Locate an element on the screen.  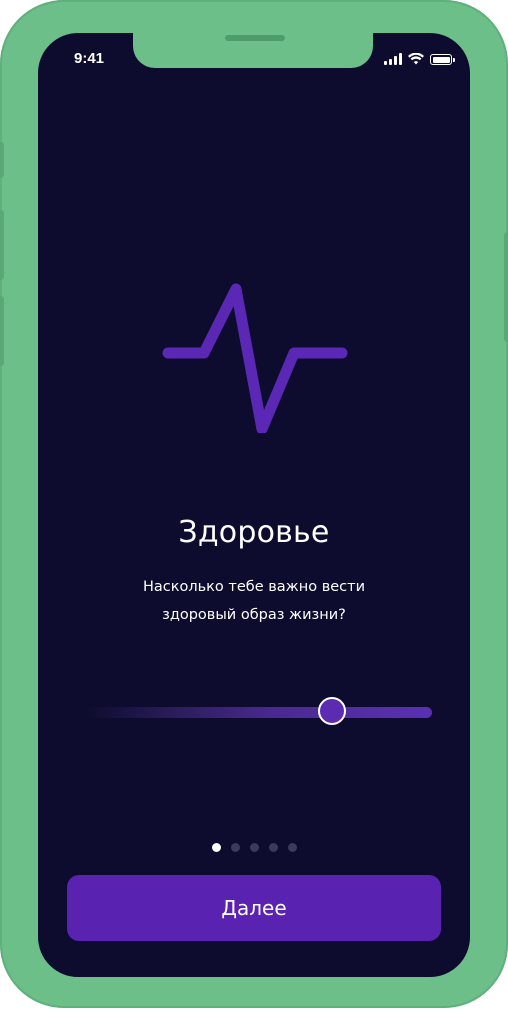
notch is located at coordinates (253, 50).